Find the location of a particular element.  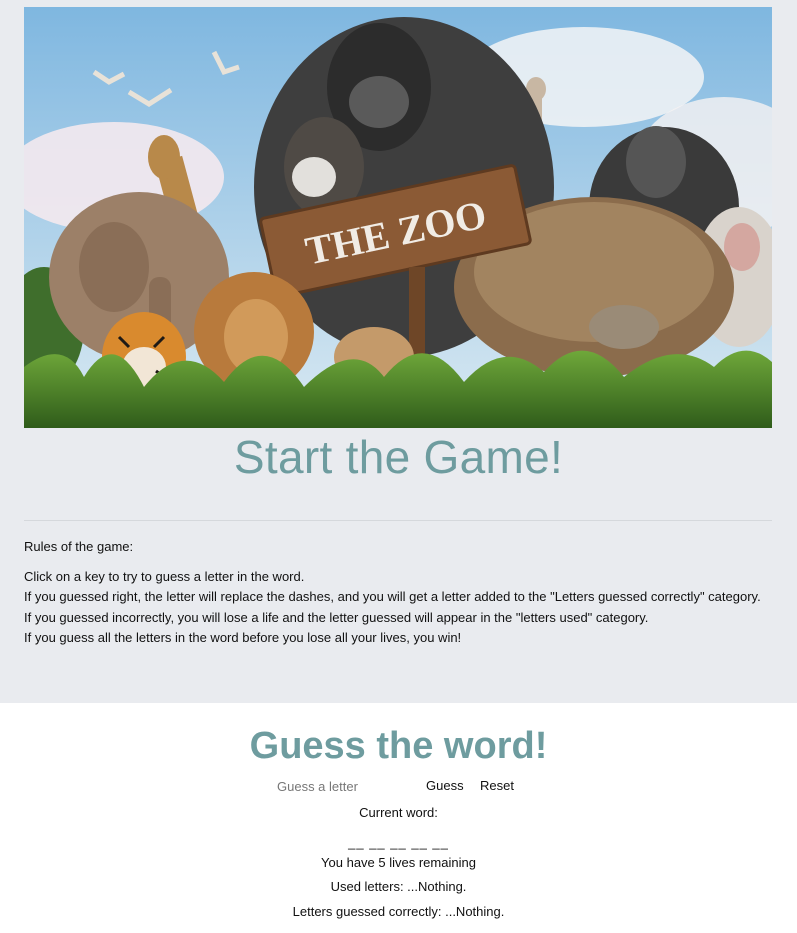

reset-button: Reset is located at coordinates (497, 786).